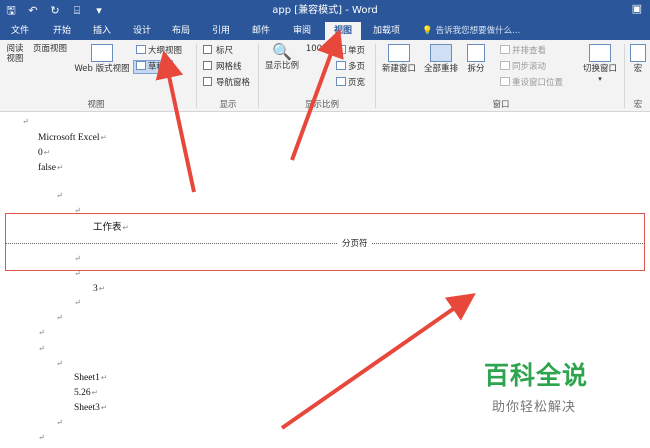  I want to click on draft-icon, so click(141, 65).